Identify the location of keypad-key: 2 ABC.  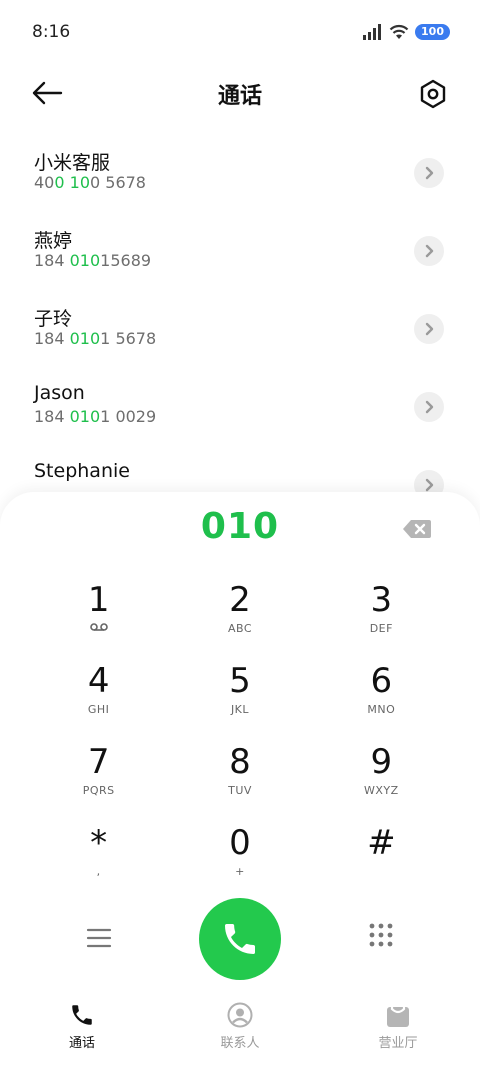
(239, 620).